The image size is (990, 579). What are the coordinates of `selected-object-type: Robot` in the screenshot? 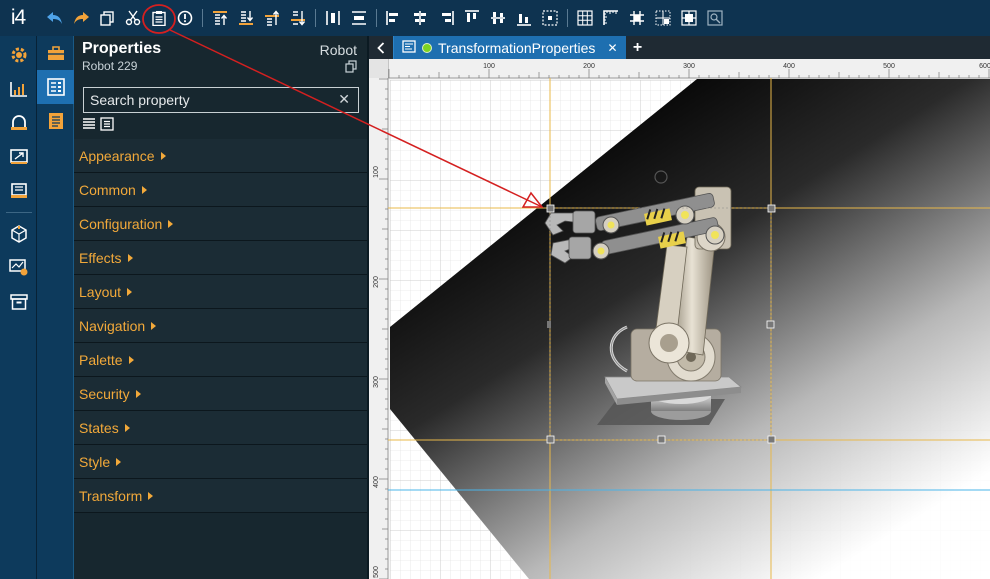 It's located at (338, 50).